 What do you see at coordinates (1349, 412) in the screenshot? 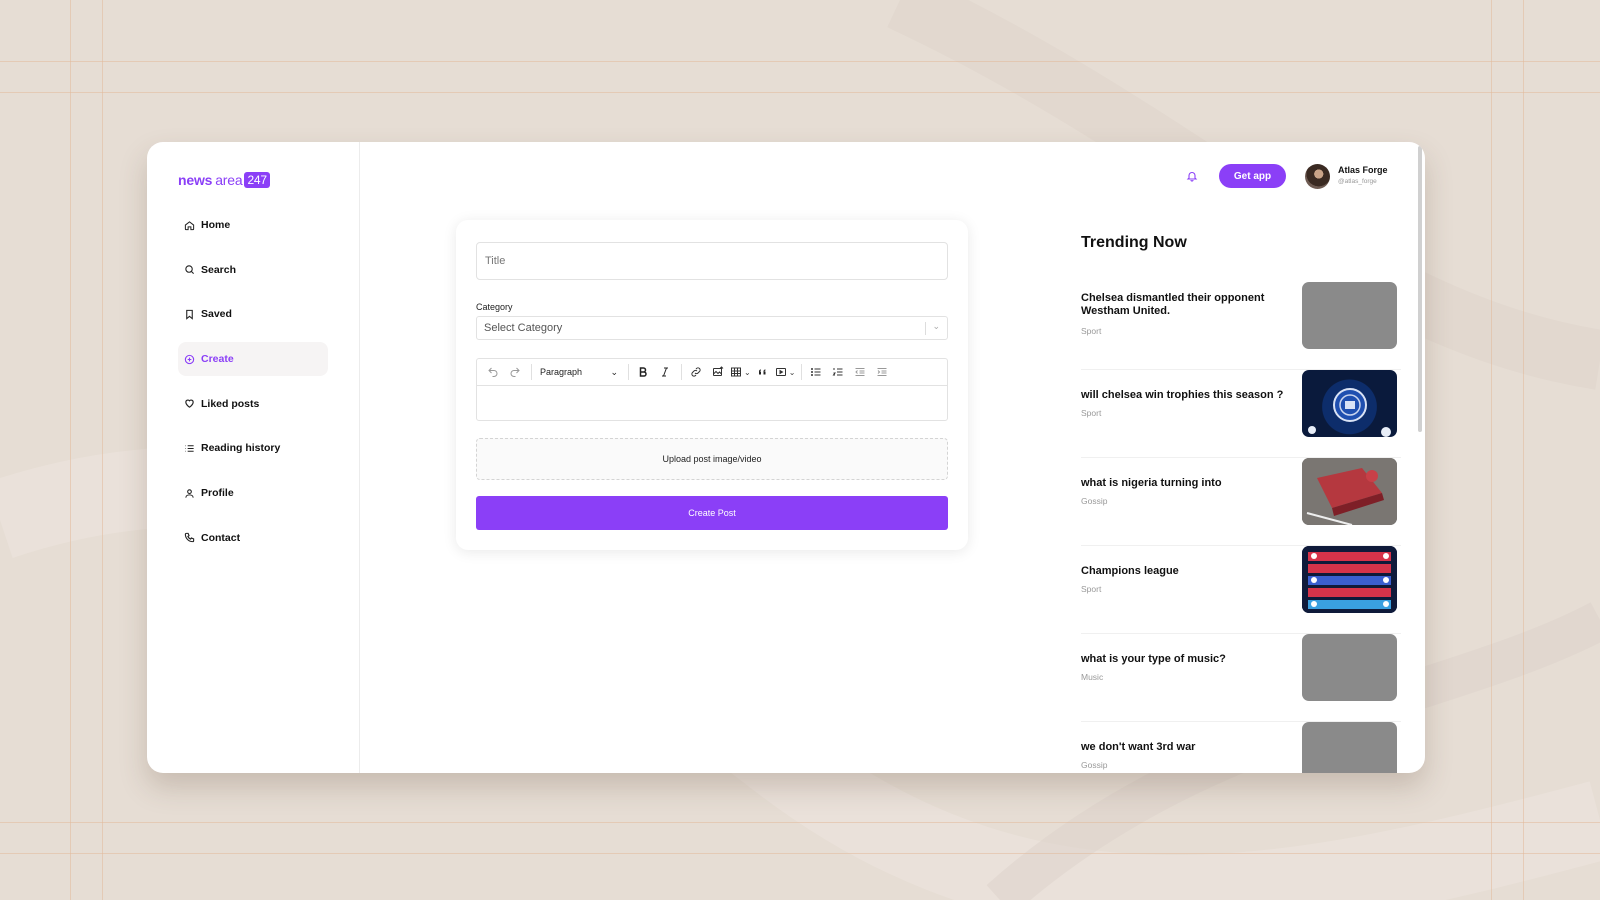
I see `chelsea-crest-icon` at bounding box center [1349, 412].